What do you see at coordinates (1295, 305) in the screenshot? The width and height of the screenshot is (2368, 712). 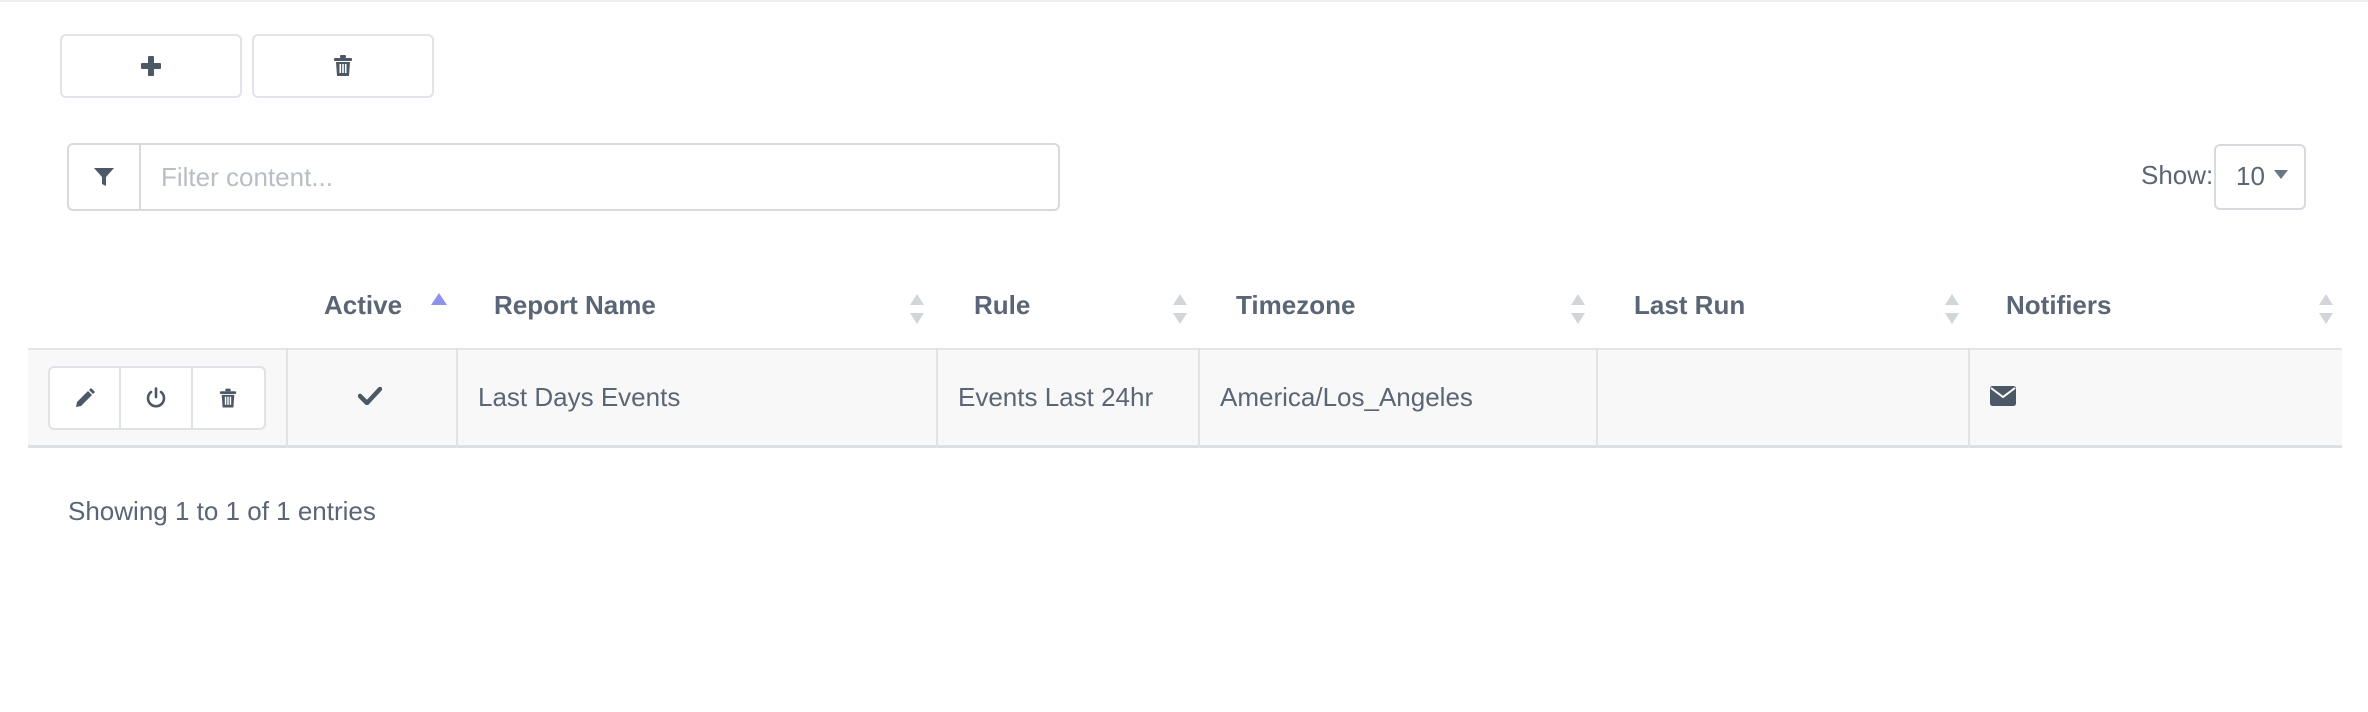 I see `column-header-timezone: Timezone` at bounding box center [1295, 305].